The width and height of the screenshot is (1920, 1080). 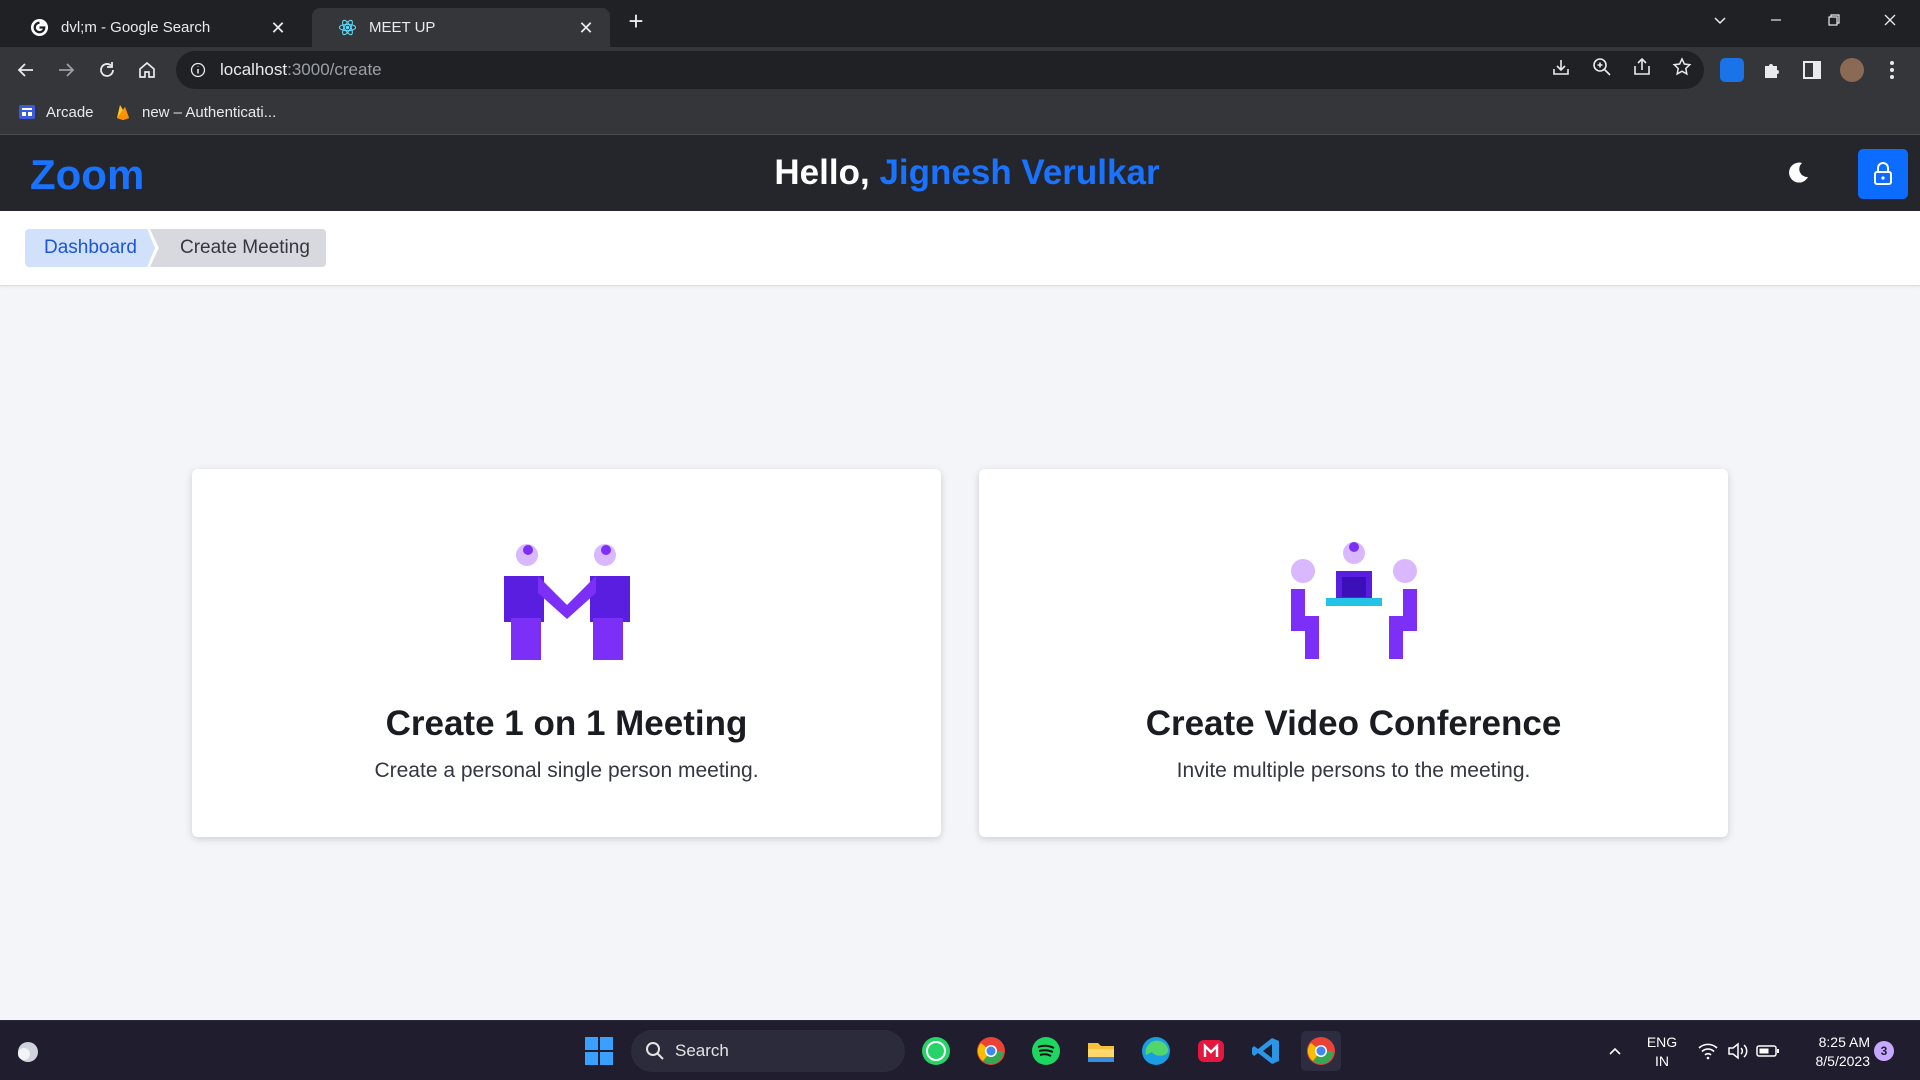 What do you see at coordinates (1046, 1051) in the screenshot?
I see `spotify-icon` at bounding box center [1046, 1051].